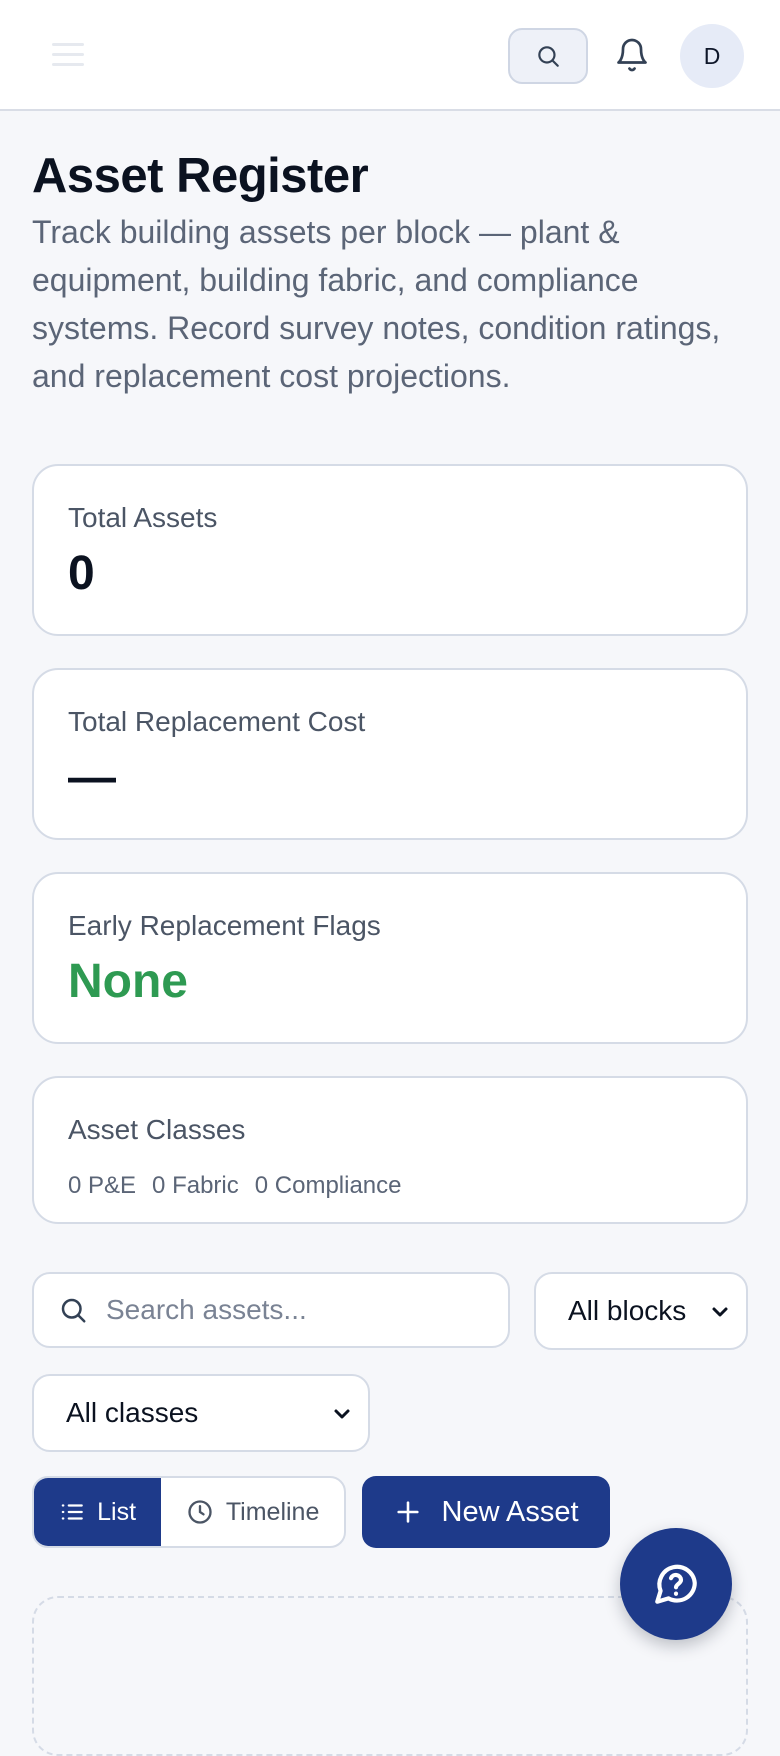 The width and height of the screenshot is (780, 1756). Describe the element at coordinates (128, 981) in the screenshot. I see `early-flags-value: None` at that location.